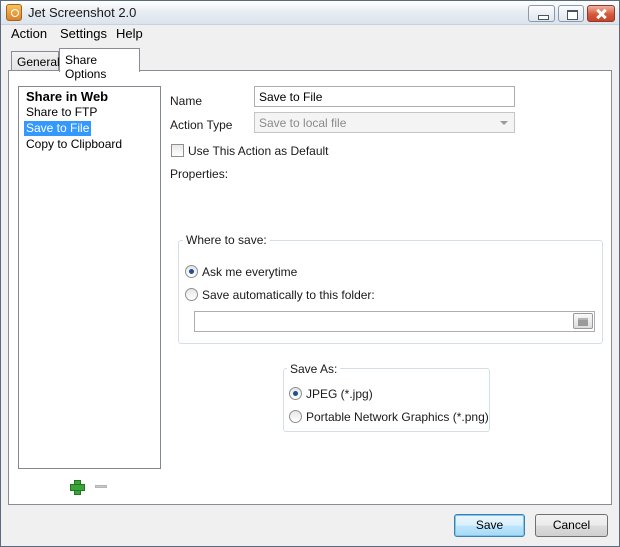  I want to click on default-action-label: Use This Action as Default, so click(258, 151).